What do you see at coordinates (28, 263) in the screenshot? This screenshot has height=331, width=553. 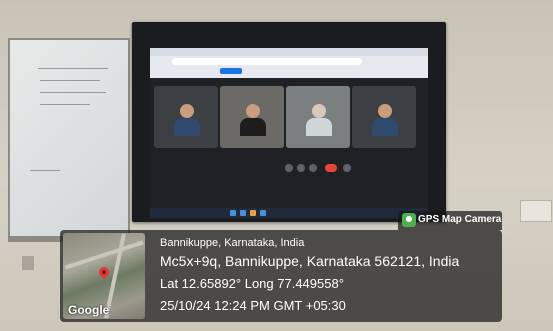 I see `wall-switch` at bounding box center [28, 263].